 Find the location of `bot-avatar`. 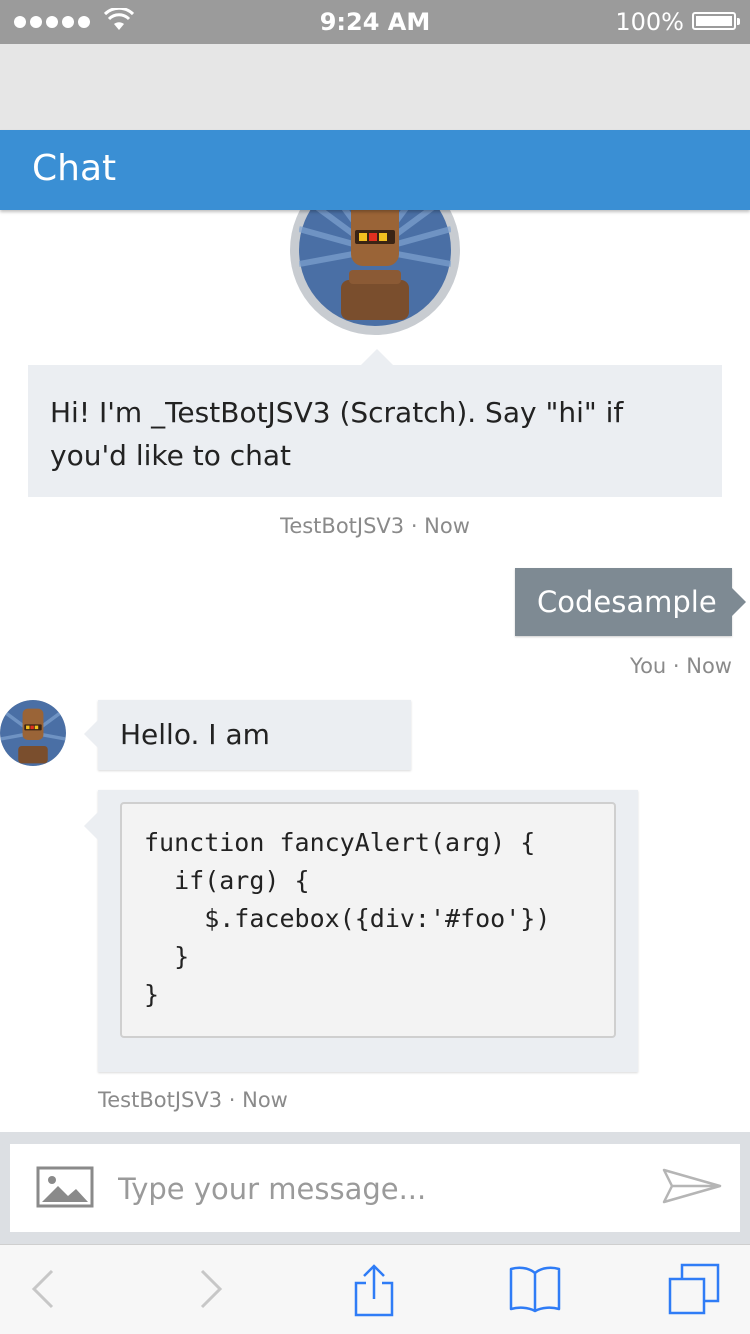

bot-avatar is located at coordinates (33, 733).